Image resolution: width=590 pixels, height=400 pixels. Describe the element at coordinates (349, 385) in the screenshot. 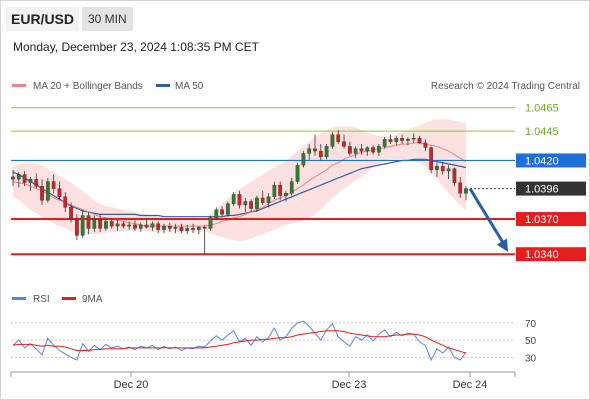

I see `x-tick-label: Dec 23` at that location.